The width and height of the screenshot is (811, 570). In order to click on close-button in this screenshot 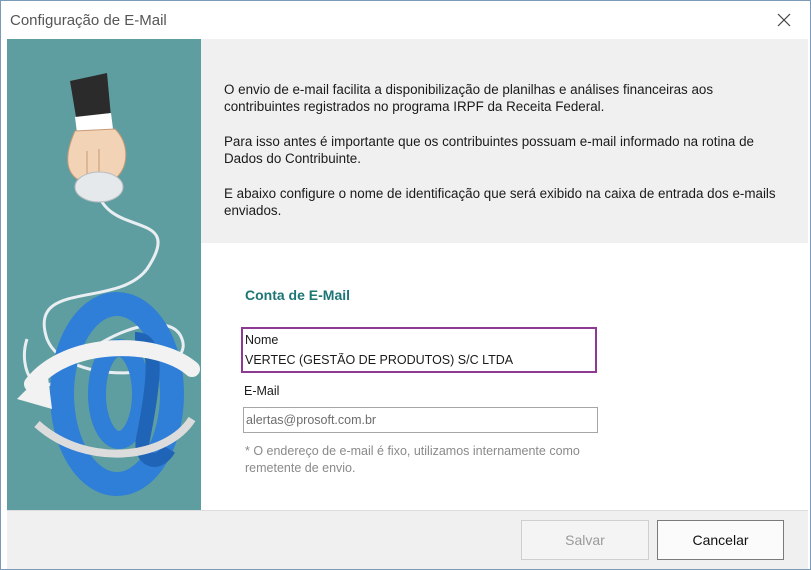, I will do `click(784, 20)`.